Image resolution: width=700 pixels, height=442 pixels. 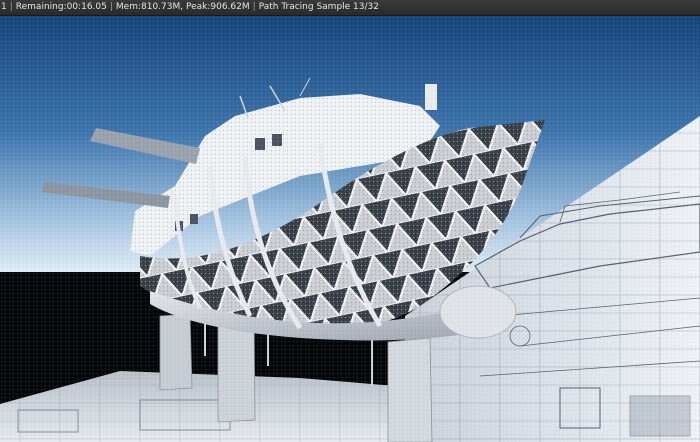 I want to click on memory-usage: Mem:810.73M, Peak:906.62M, so click(x=182, y=7).